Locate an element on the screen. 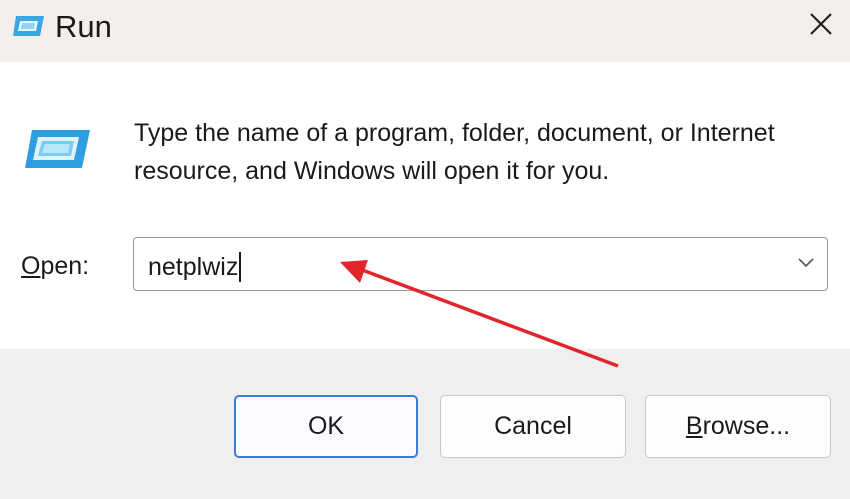  close-icon is located at coordinates (821, 26).